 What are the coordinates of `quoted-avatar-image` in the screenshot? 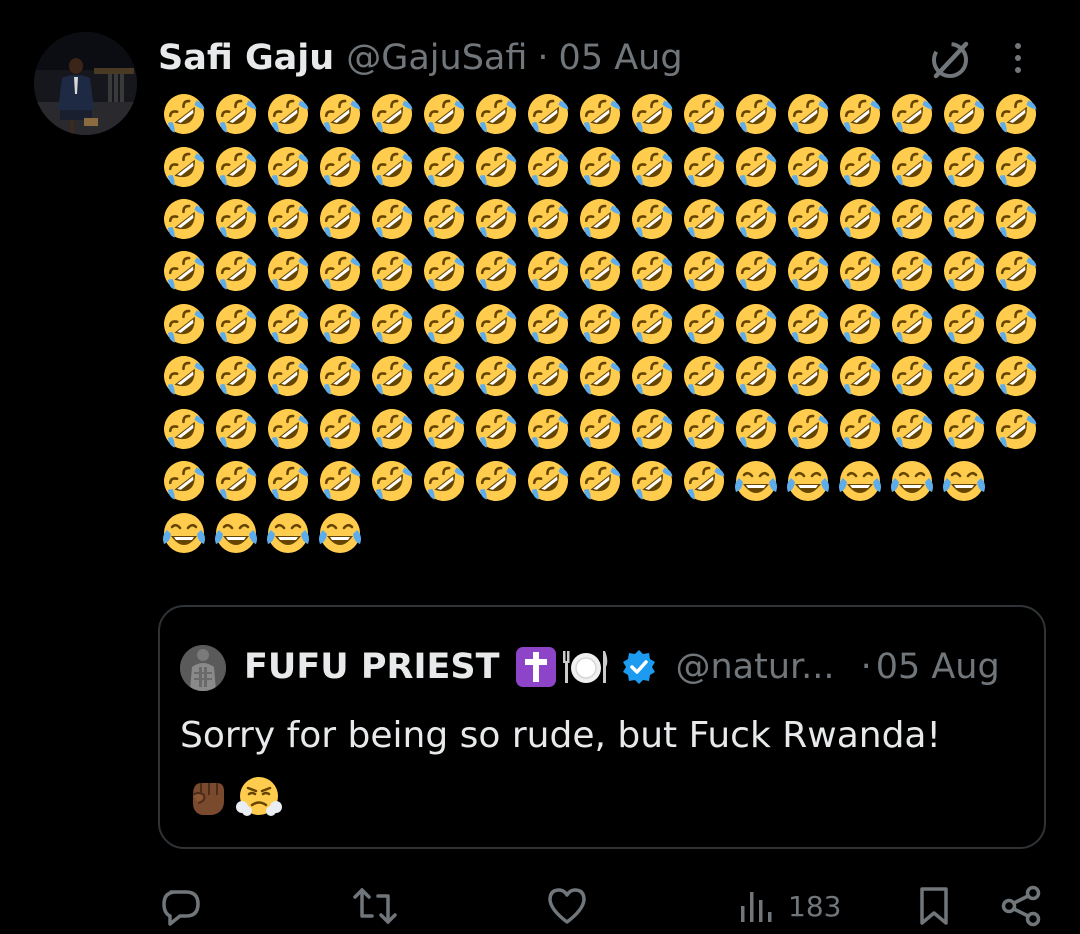 It's located at (203, 668).